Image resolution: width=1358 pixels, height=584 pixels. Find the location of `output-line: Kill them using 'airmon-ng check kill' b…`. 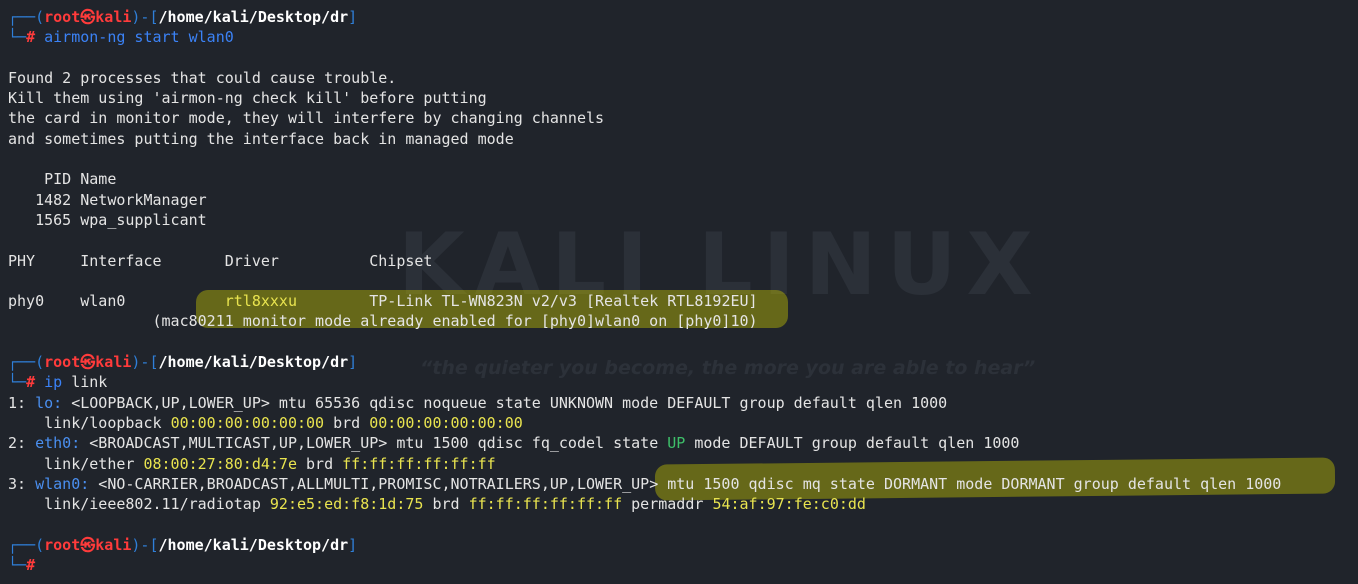

output-line: Kill them using 'airmon-ng check kill' b… is located at coordinates (247, 98).